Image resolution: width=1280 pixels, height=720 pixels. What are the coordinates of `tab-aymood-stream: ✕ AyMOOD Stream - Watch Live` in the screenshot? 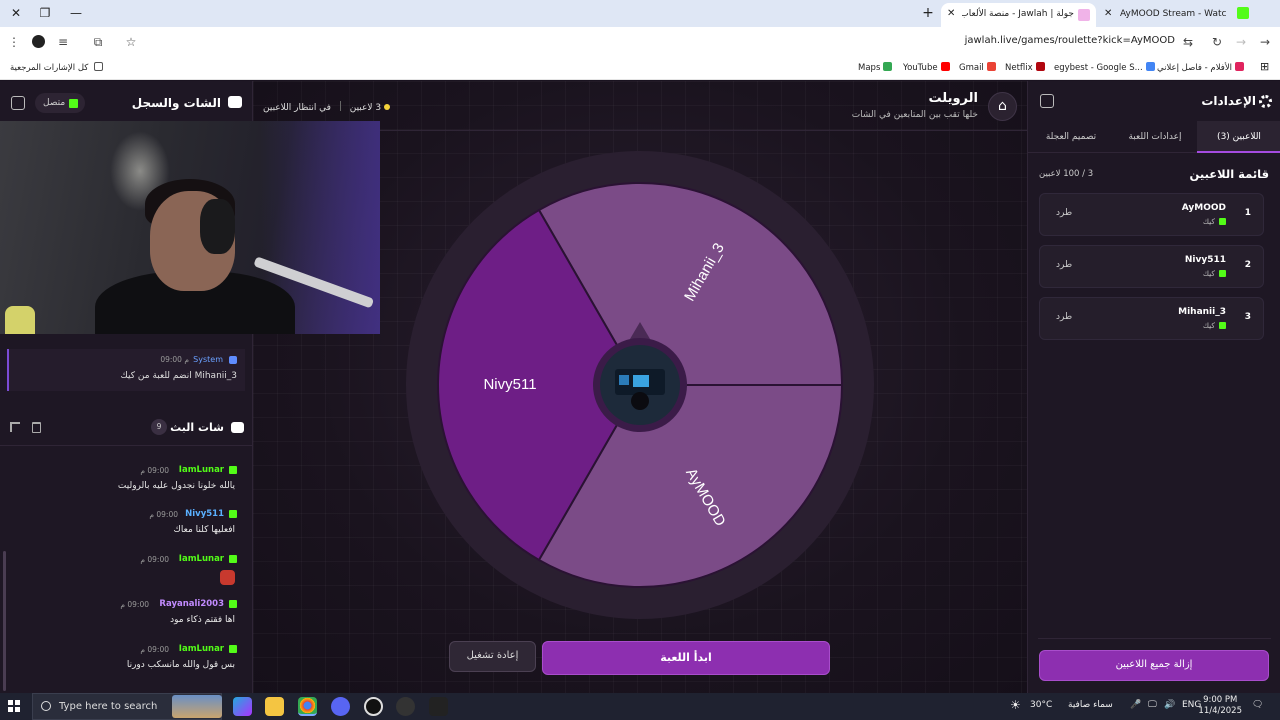 It's located at (1175, 15).